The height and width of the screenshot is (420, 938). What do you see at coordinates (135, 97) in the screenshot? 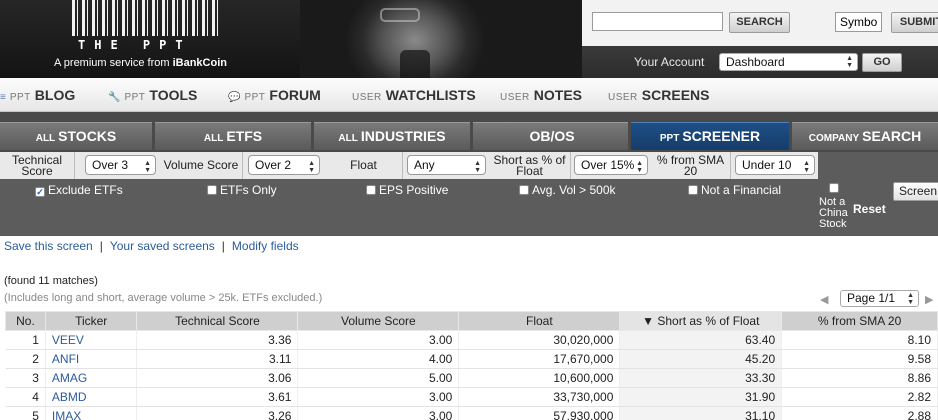
I see `nav-prefix: PPT` at bounding box center [135, 97].